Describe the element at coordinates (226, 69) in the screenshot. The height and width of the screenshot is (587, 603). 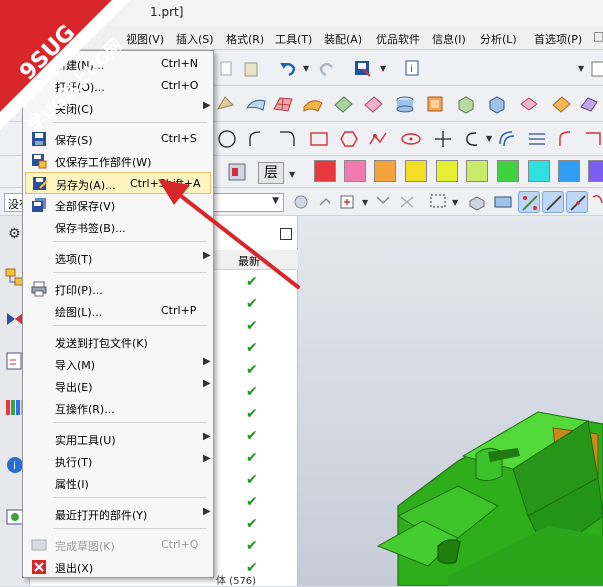
I see `copy-icon` at that location.